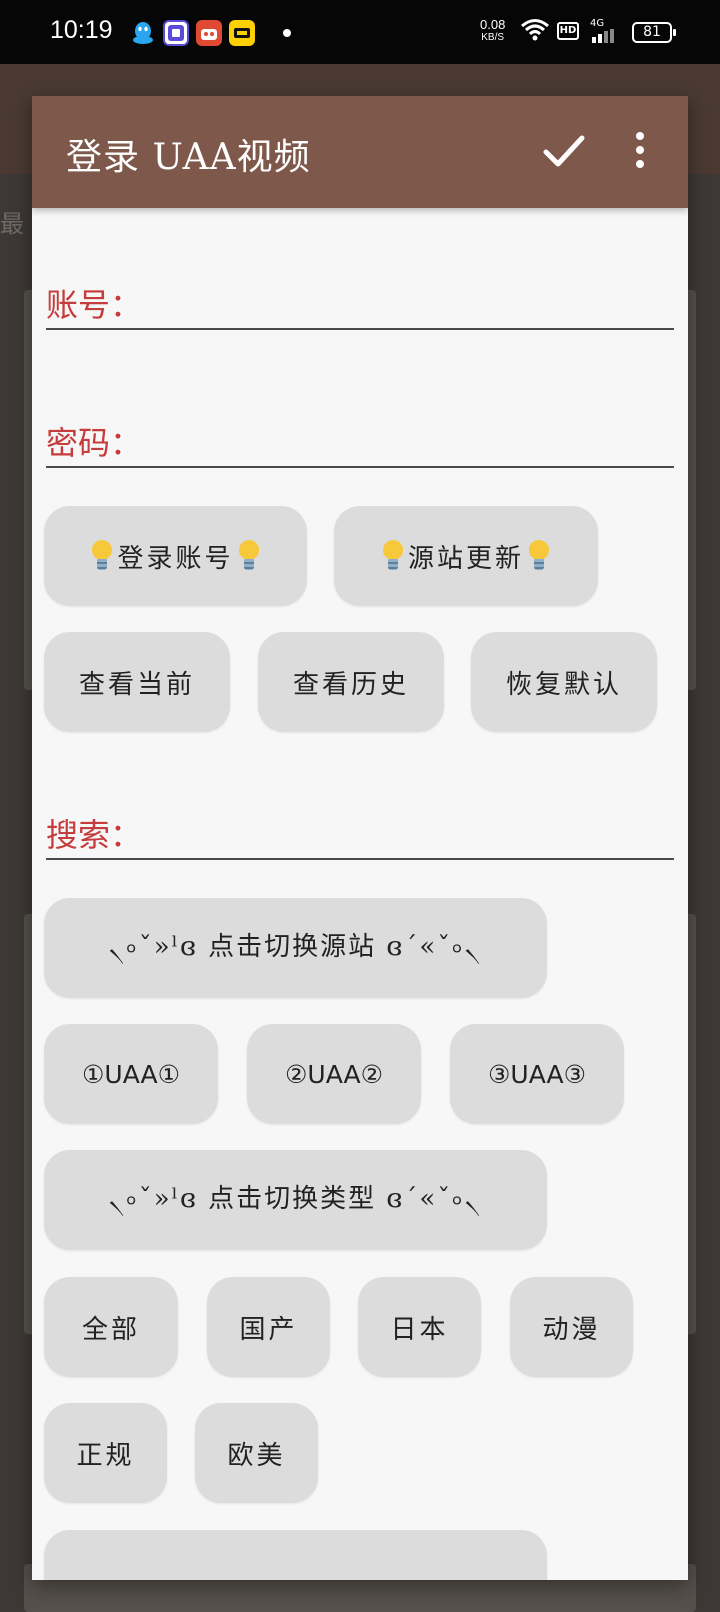 The width and height of the screenshot is (720, 1612). I want to click on switch-source-button: ৲৹ˇ»ˡɞ 点击切换源站 ɞ´«ˇ৹৲, so click(295, 948).